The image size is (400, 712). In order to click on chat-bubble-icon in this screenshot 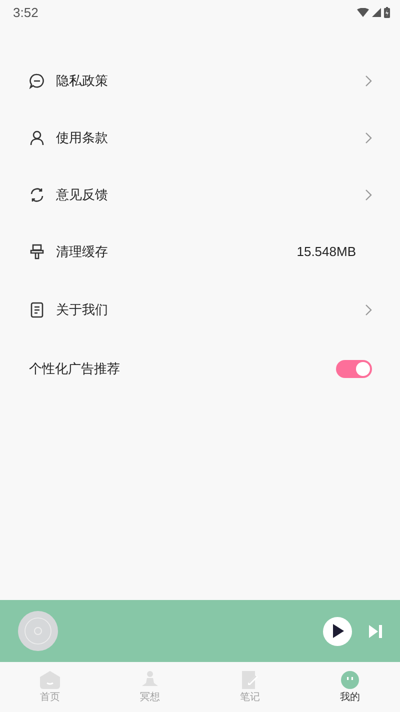, I will do `click(37, 80)`.